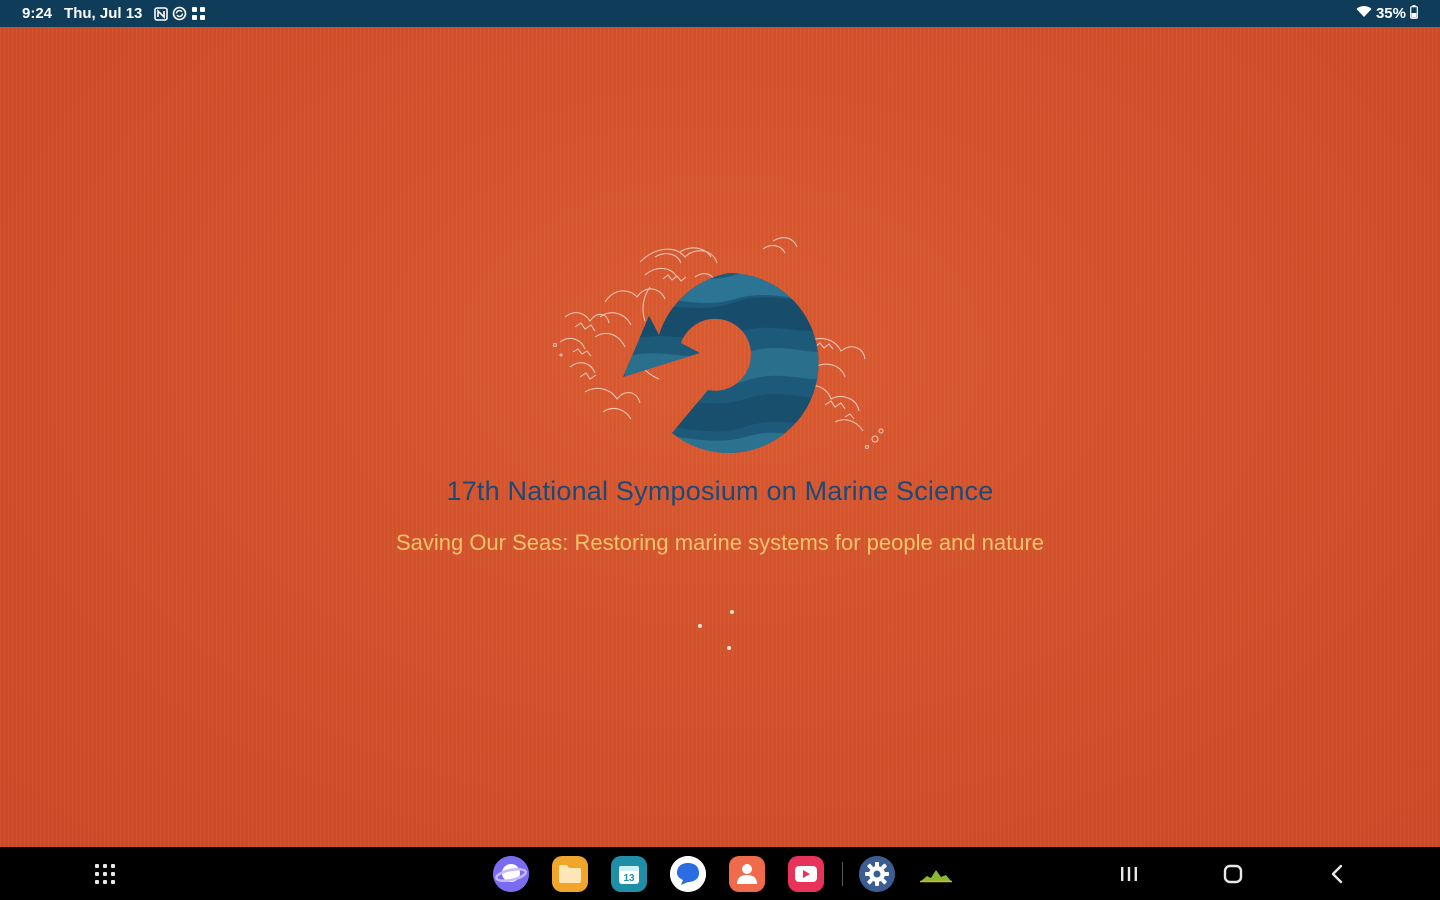 The height and width of the screenshot is (900, 1440). I want to click on chart-app-button, so click(936, 874).